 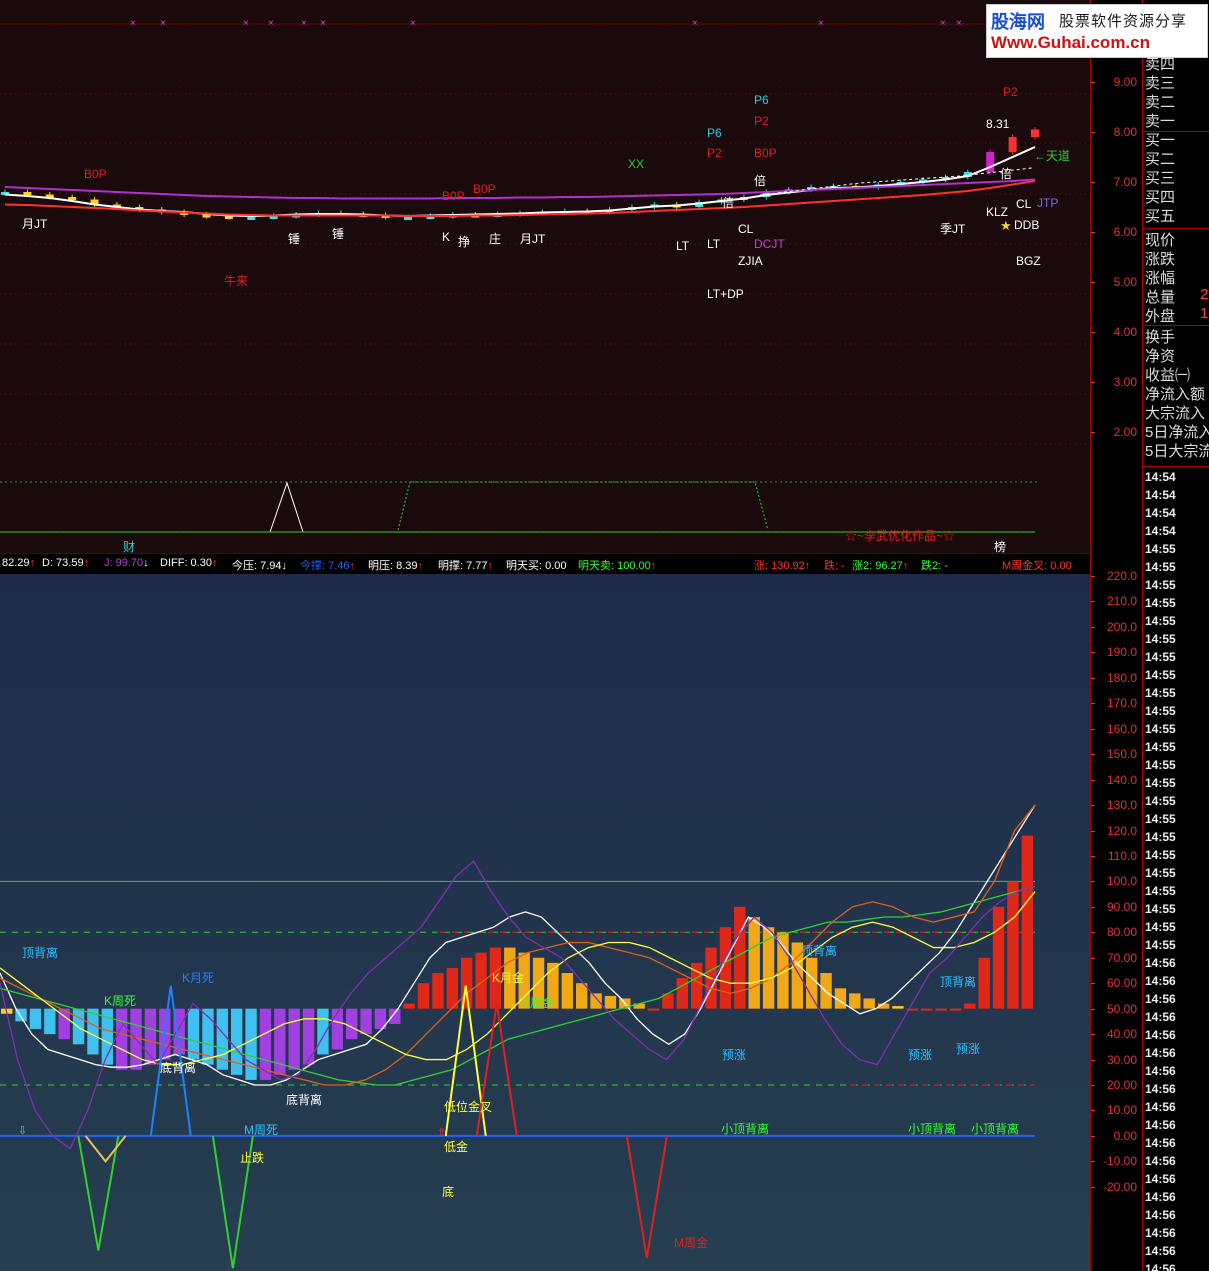 What do you see at coordinates (1125, 232) in the screenshot?
I see `price-tick-label: 6.00` at bounding box center [1125, 232].